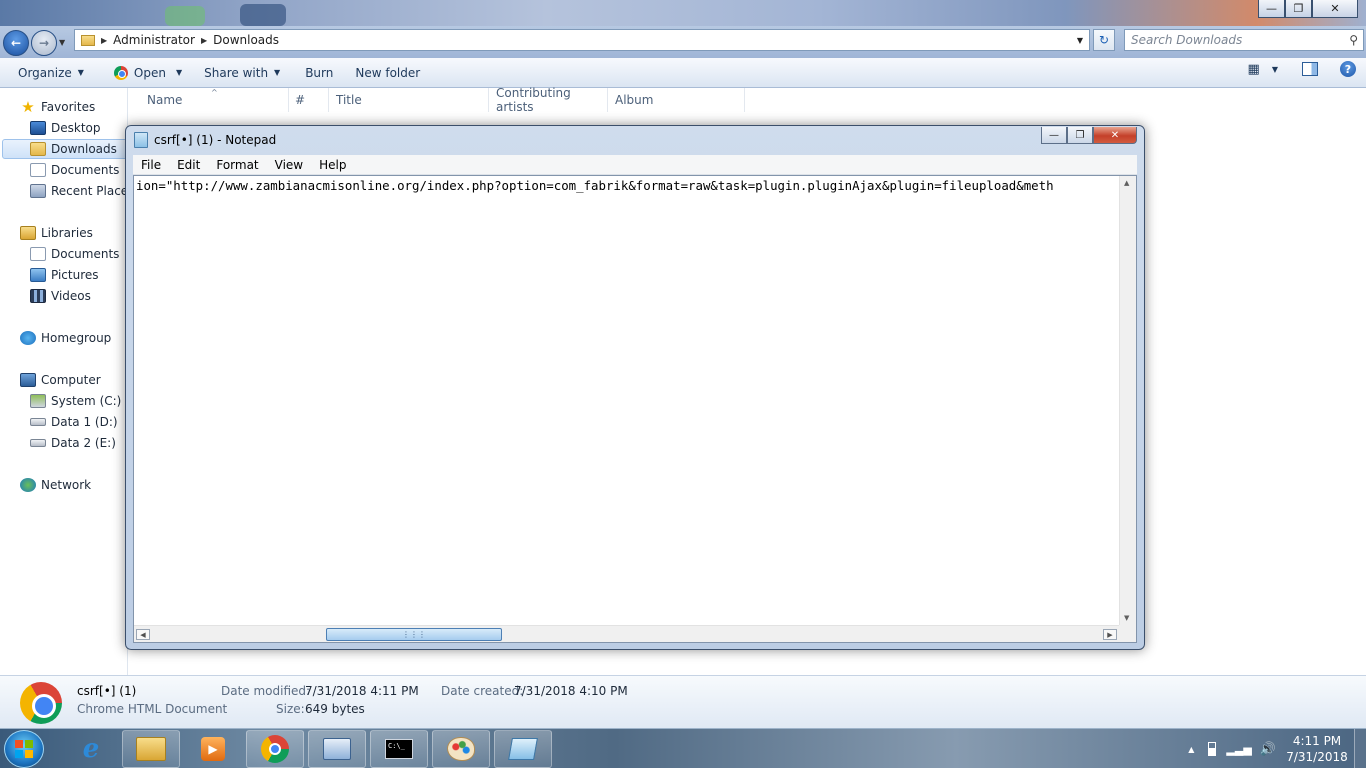 The height and width of the screenshot is (768, 1366). What do you see at coordinates (143, 634) in the screenshot?
I see `scroll-left-icon: ◀` at bounding box center [143, 634].